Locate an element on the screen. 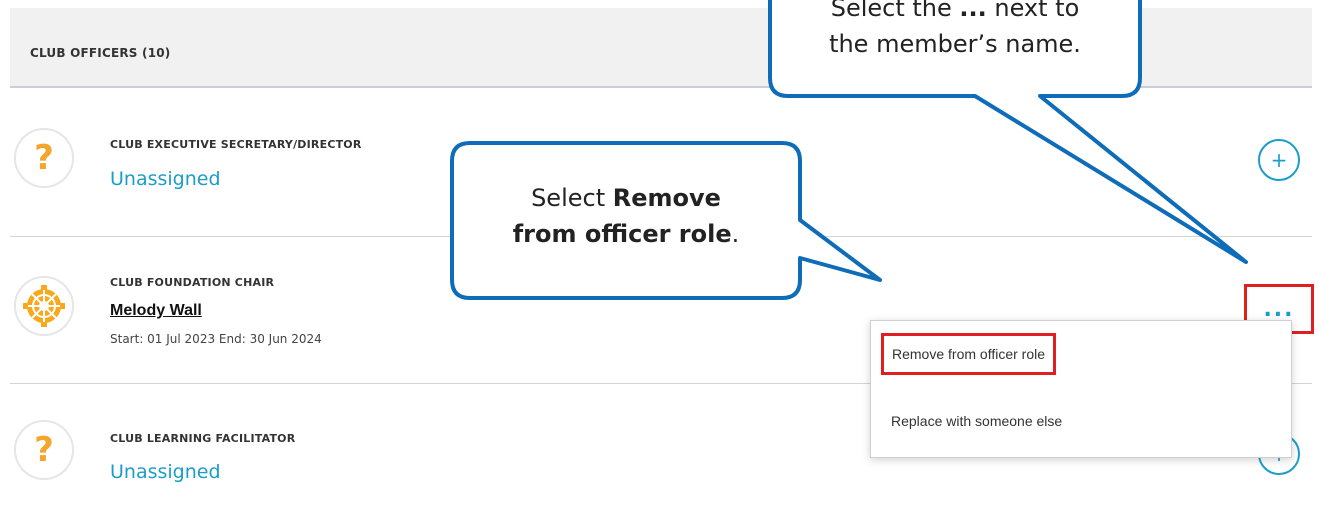  callout-middle-text: Select Remove from officer role. is located at coordinates (626, 216).